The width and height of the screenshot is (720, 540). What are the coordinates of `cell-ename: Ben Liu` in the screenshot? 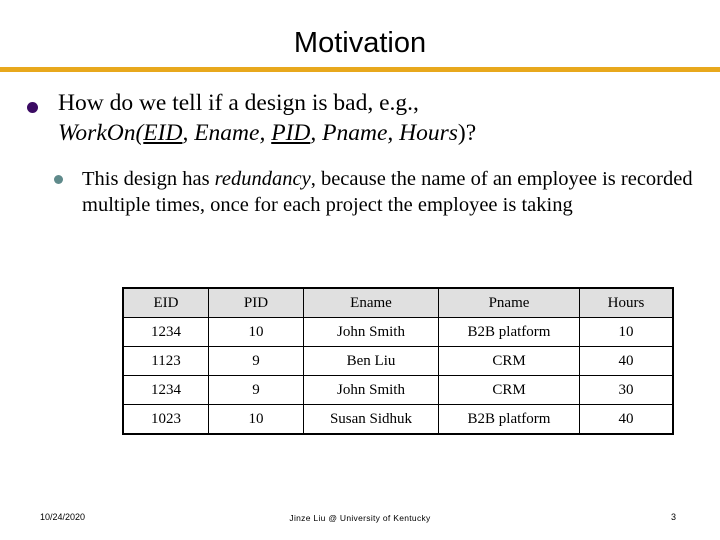 It's located at (371, 361).